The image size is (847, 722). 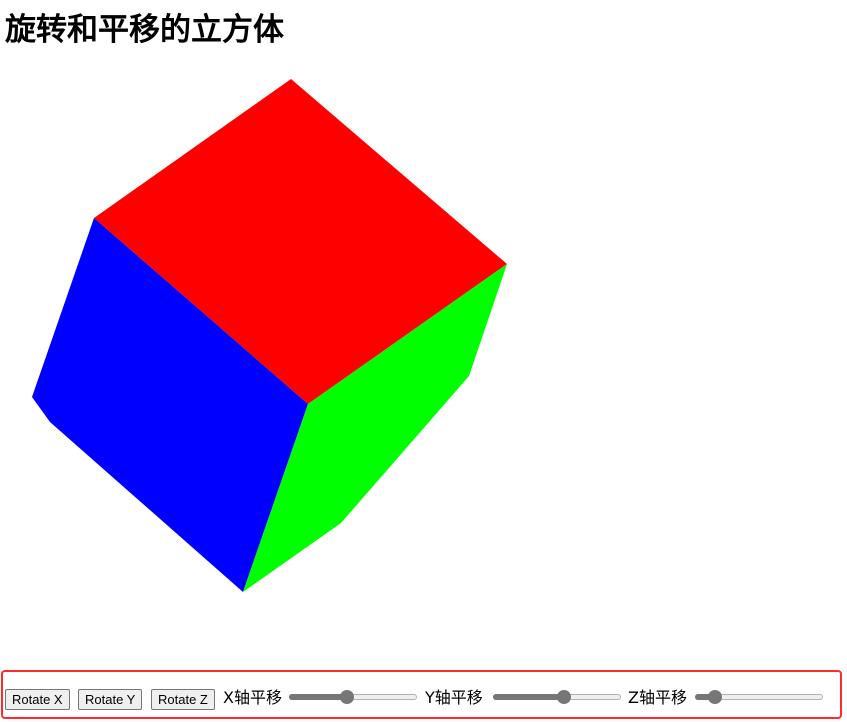 I want to click on y-translate-label: Y轴平移, so click(x=454, y=697).